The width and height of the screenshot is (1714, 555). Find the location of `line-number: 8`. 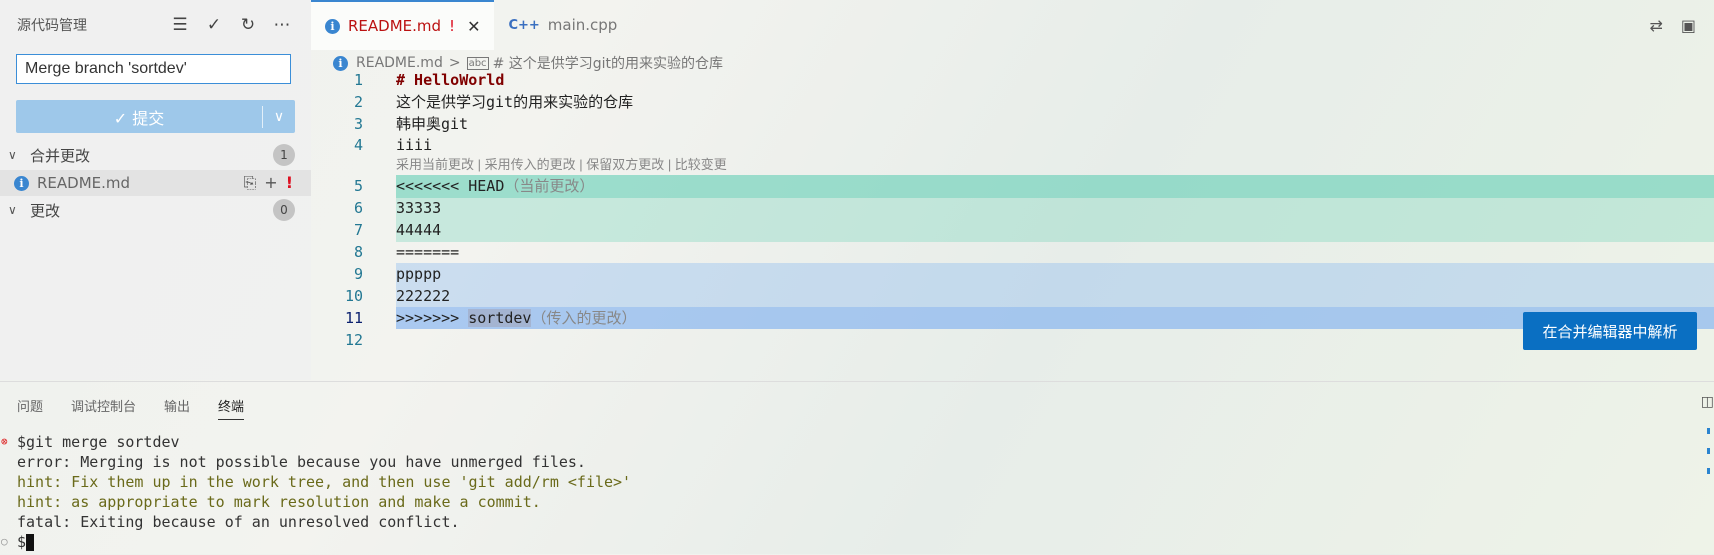

line-number: 8 is located at coordinates (358, 252).